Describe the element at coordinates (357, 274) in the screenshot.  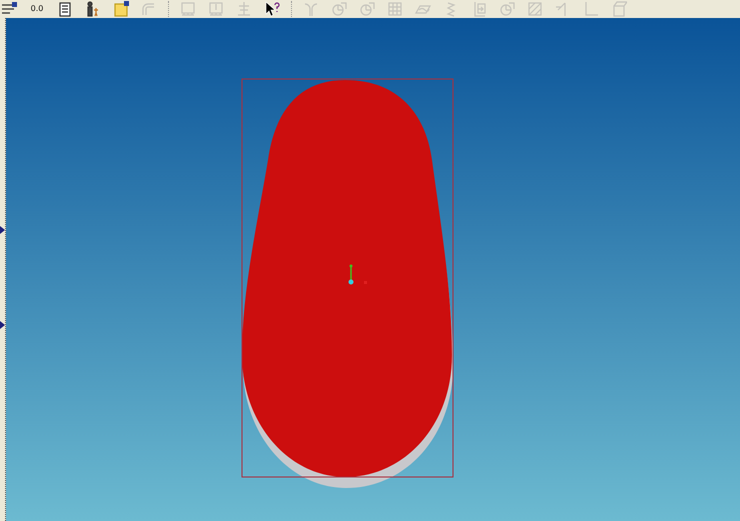
I see `coordinate-axes-icon` at that location.